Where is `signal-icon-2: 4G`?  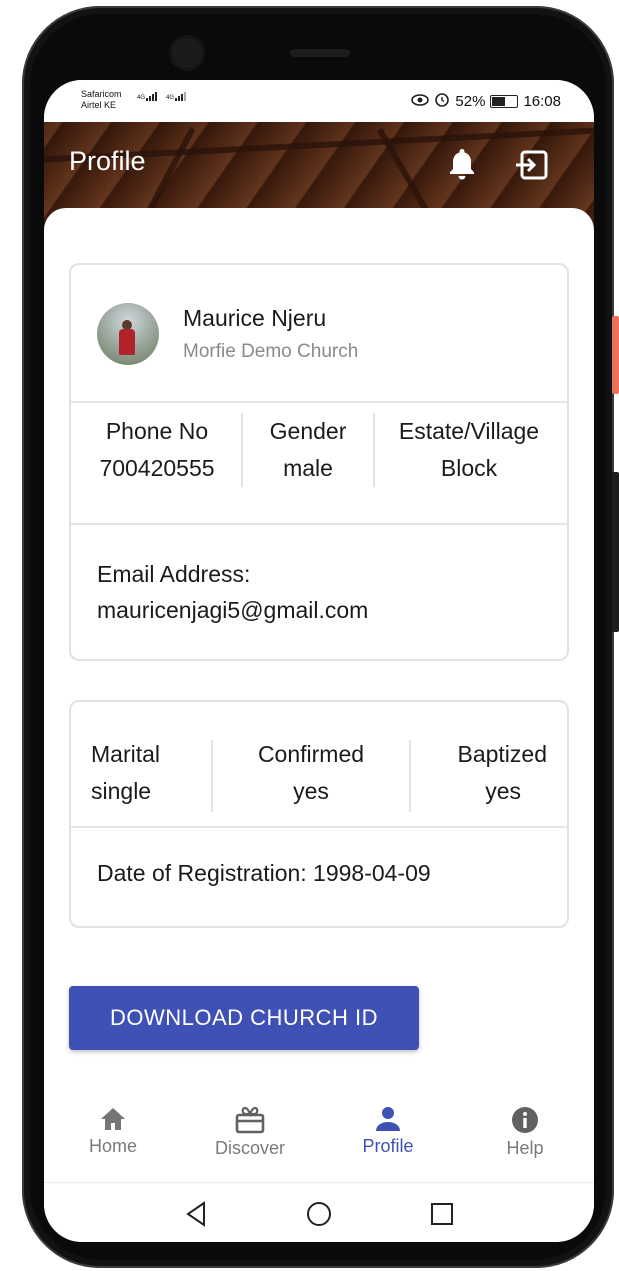
signal-icon-2: 4G is located at coordinates (176, 96).